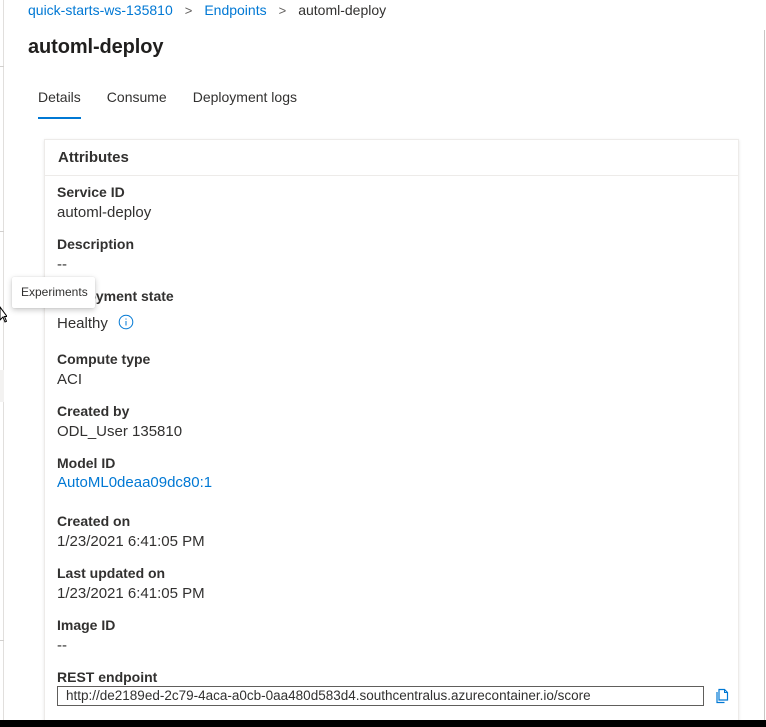  I want to click on service-id-value: automl-deploy, so click(104, 212).